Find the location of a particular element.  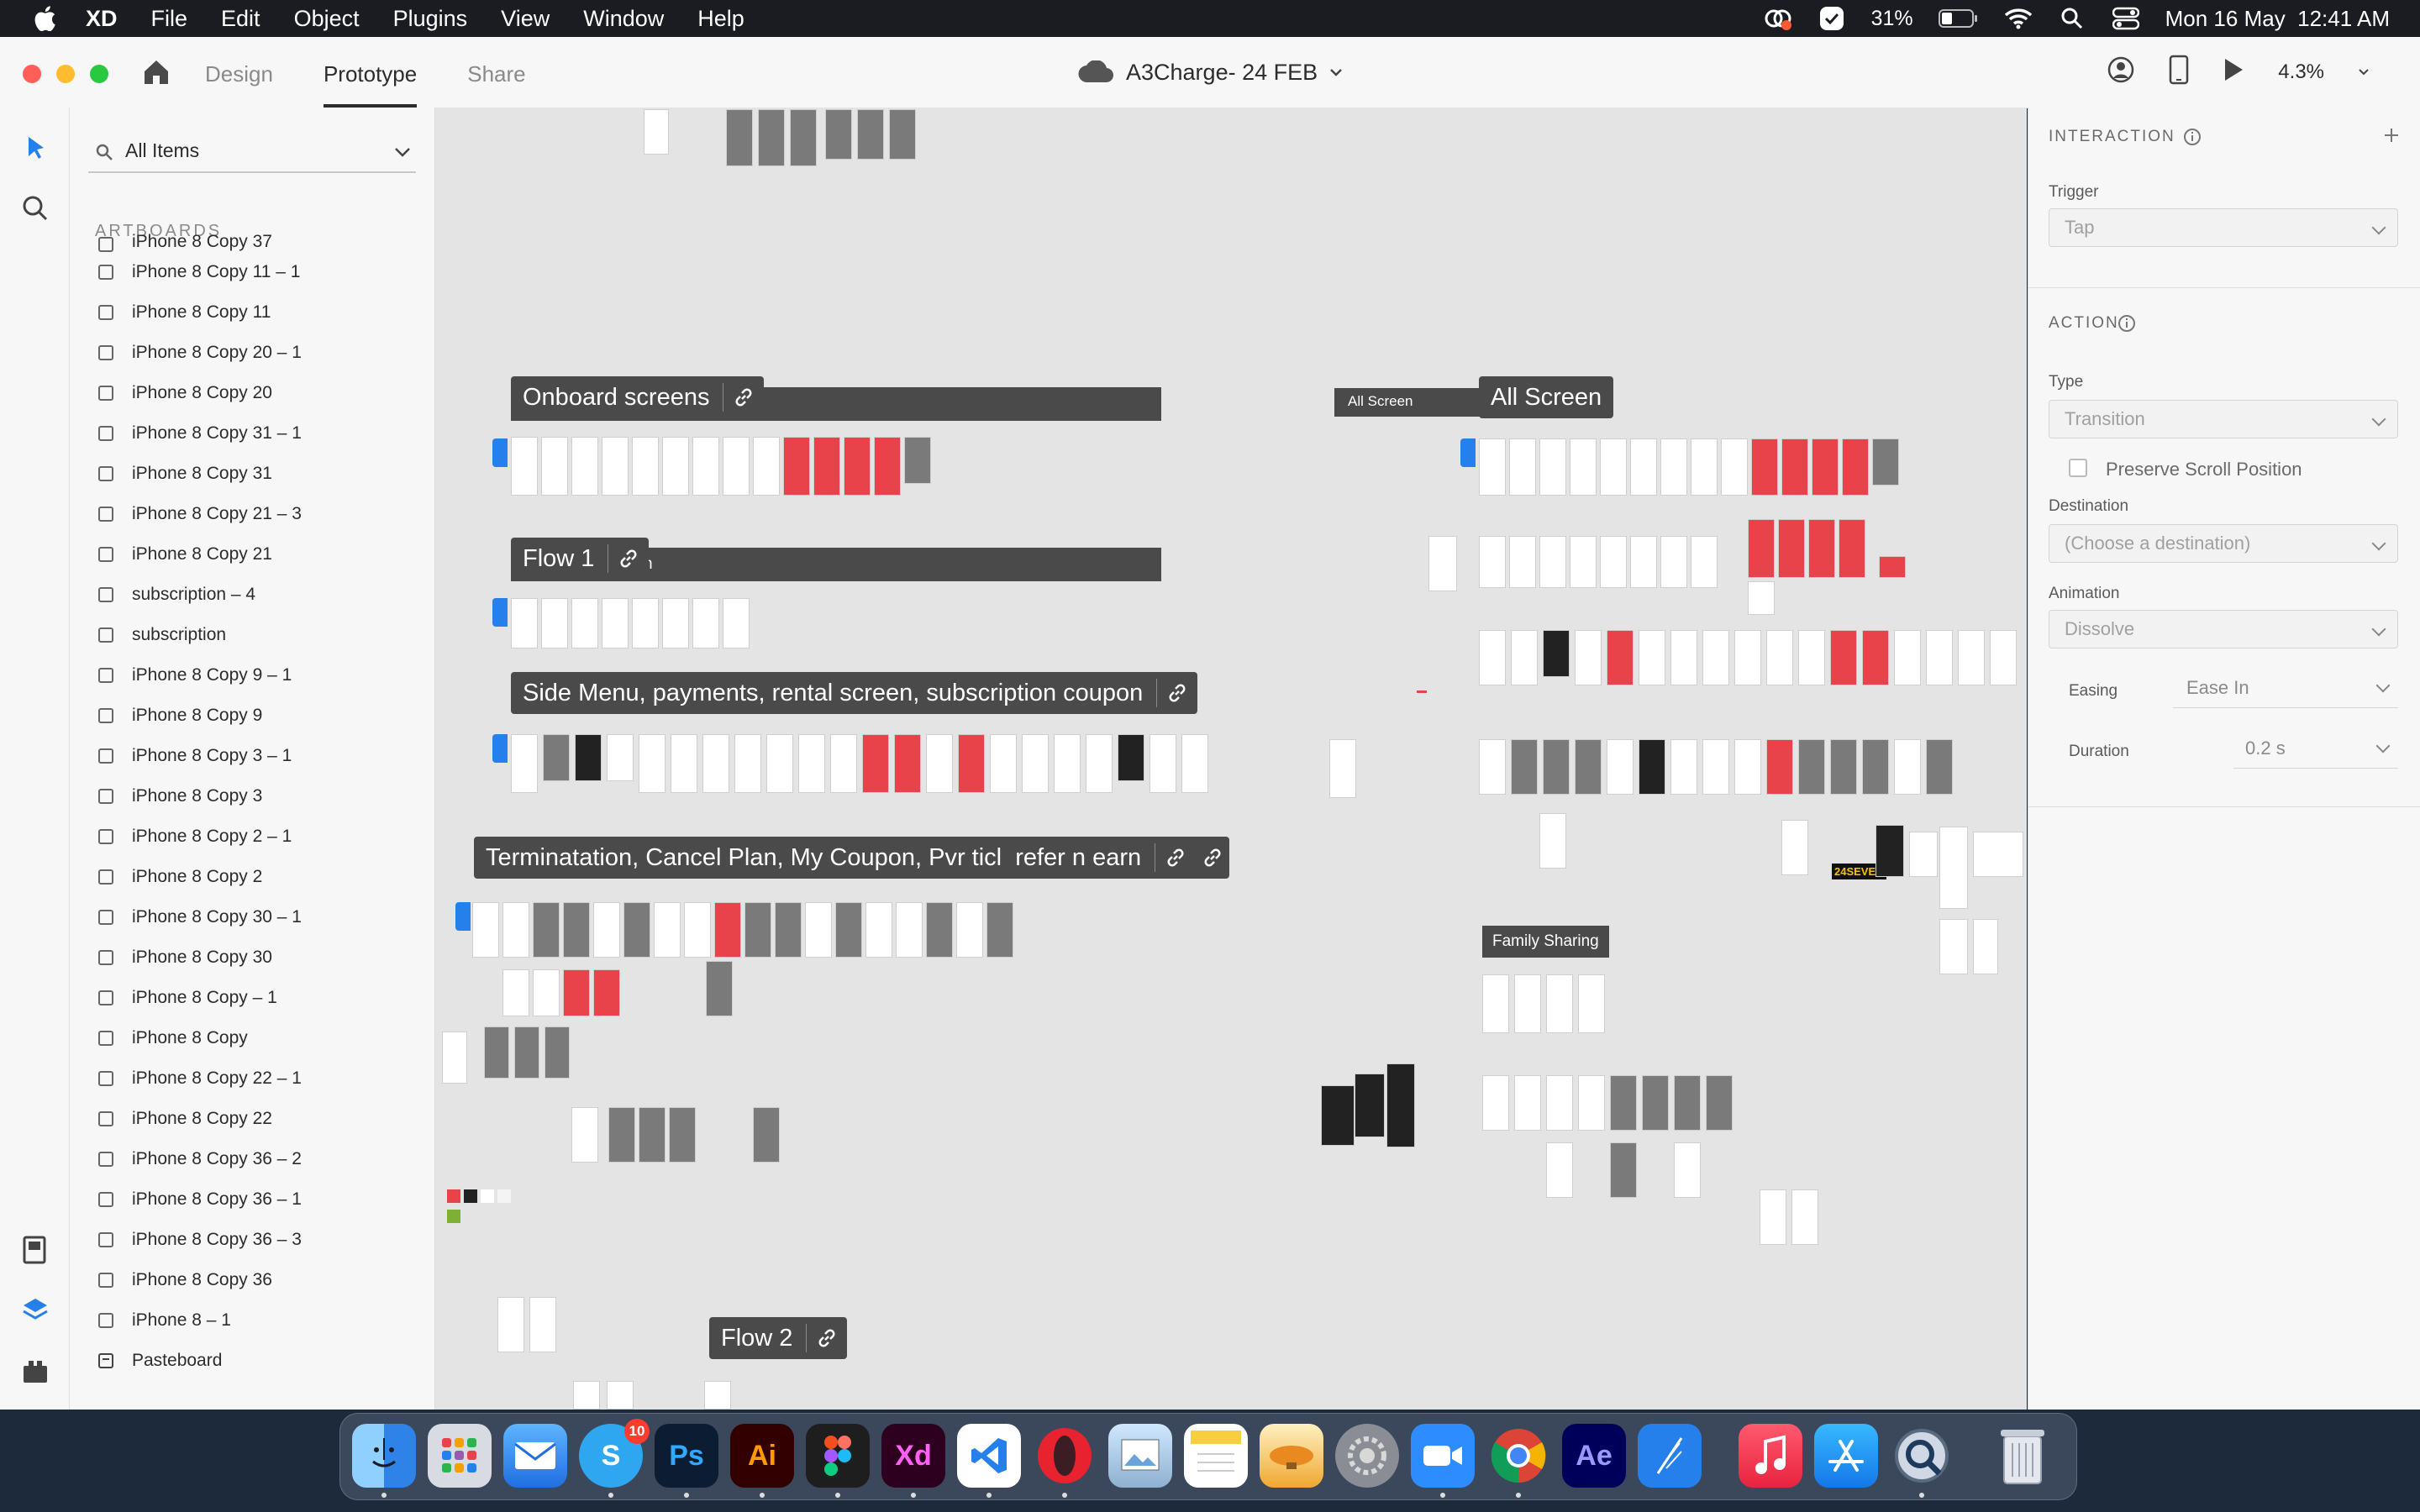

artboard-item: iPhone 8 Copy 36 – 3 is located at coordinates (252, 1240).